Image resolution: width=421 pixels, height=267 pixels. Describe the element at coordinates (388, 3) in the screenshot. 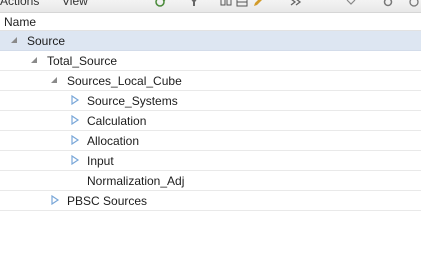

I see `settings-icon` at that location.